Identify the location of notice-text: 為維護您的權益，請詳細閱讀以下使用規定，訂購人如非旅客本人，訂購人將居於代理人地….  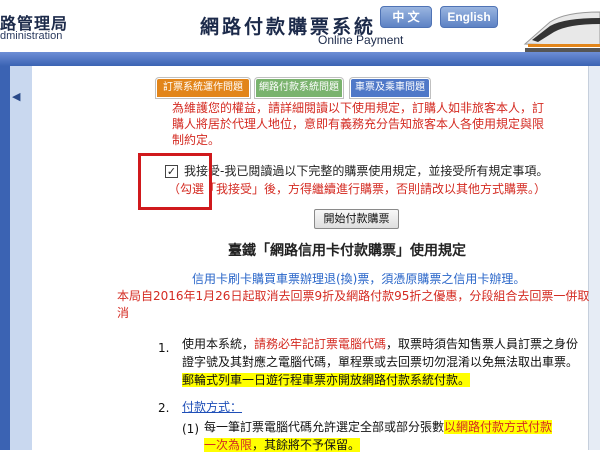
(358, 124).